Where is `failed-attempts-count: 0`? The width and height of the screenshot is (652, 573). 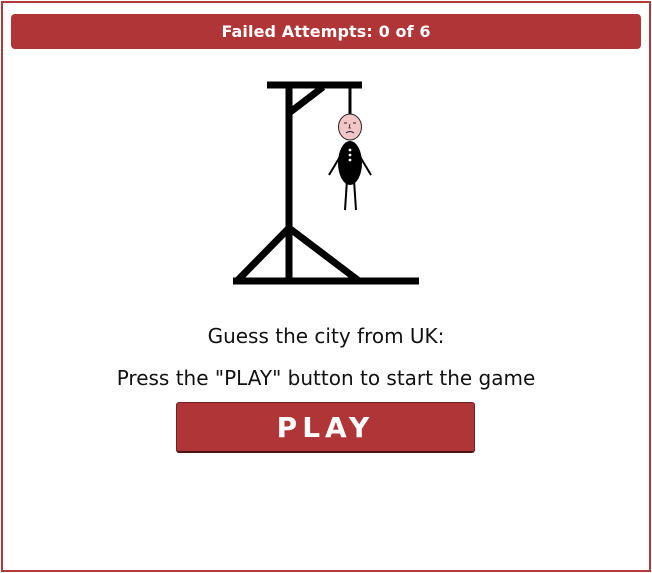
failed-attempts-count: 0 is located at coordinates (384, 31).